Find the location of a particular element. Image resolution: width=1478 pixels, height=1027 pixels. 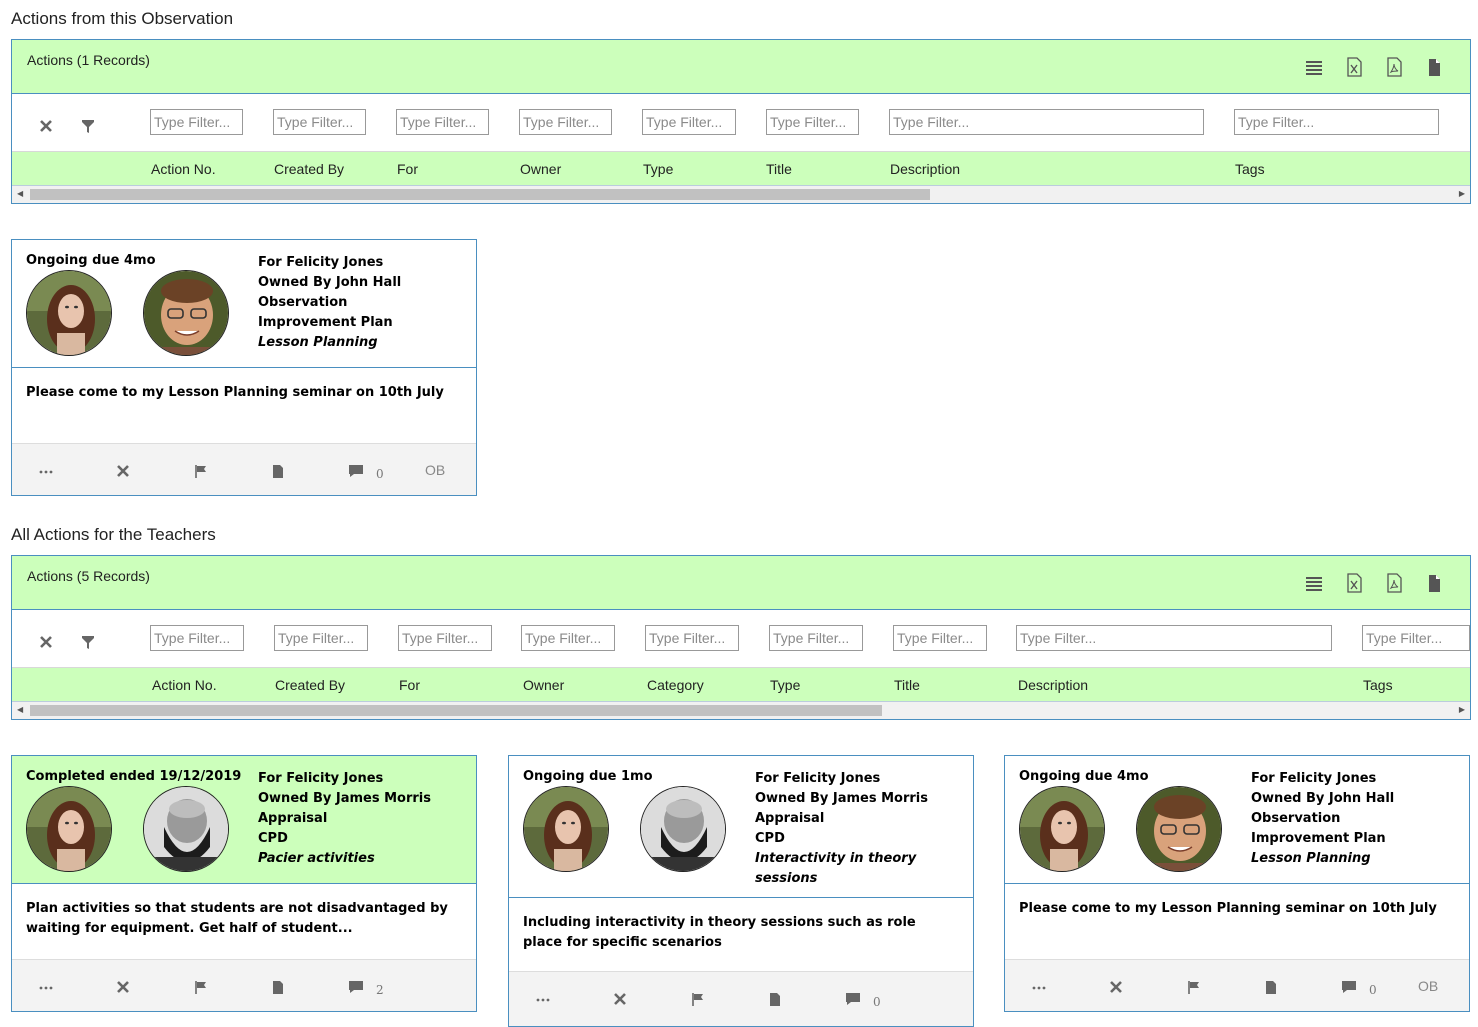

card-tag: OB is located at coordinates (435, 470).